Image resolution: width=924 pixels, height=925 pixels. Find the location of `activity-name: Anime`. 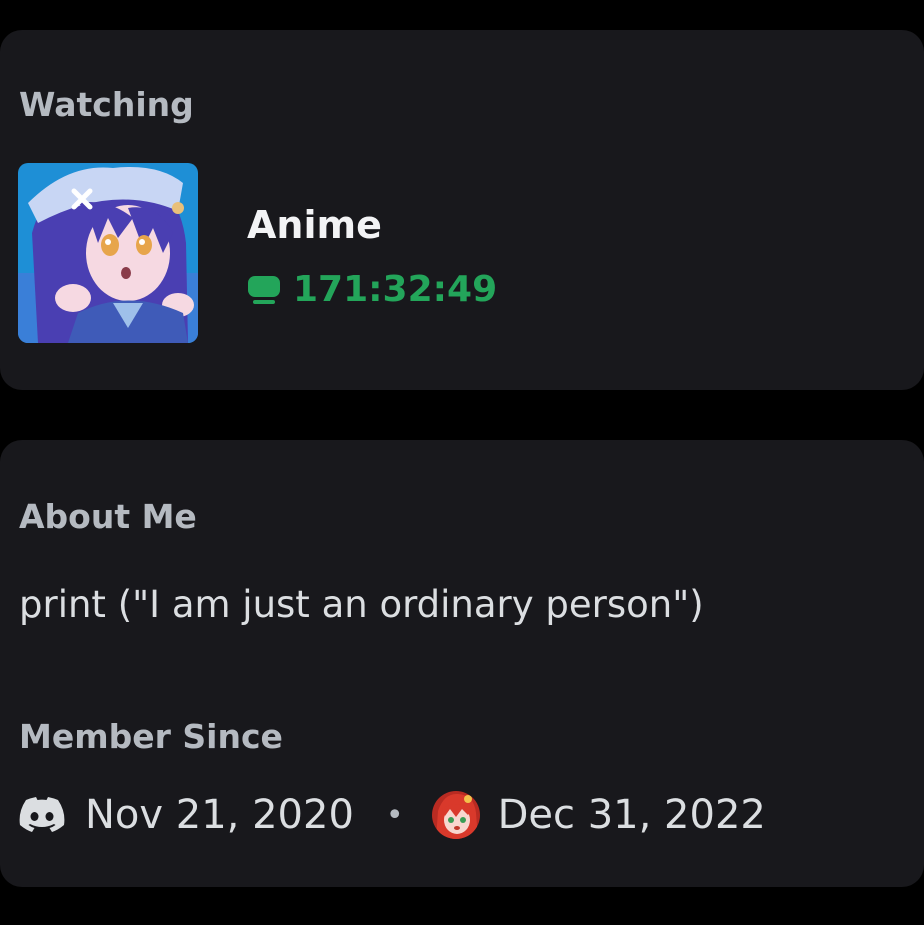

activity-name: Anime is located at coordinates (314, 225).